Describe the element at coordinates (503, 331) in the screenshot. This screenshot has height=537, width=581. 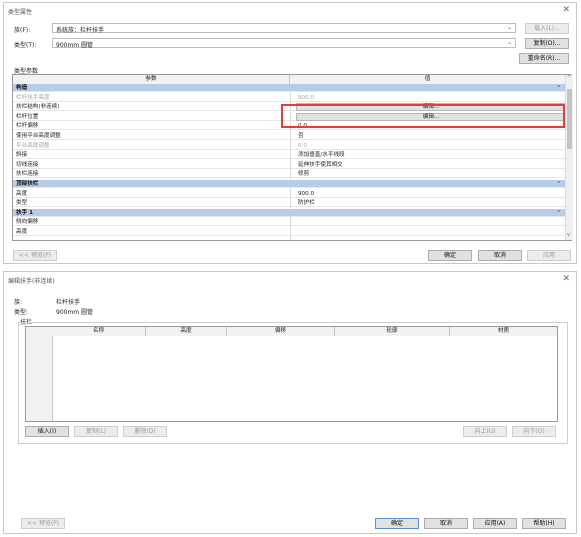
I see `column-header-material: 材质` at that location.